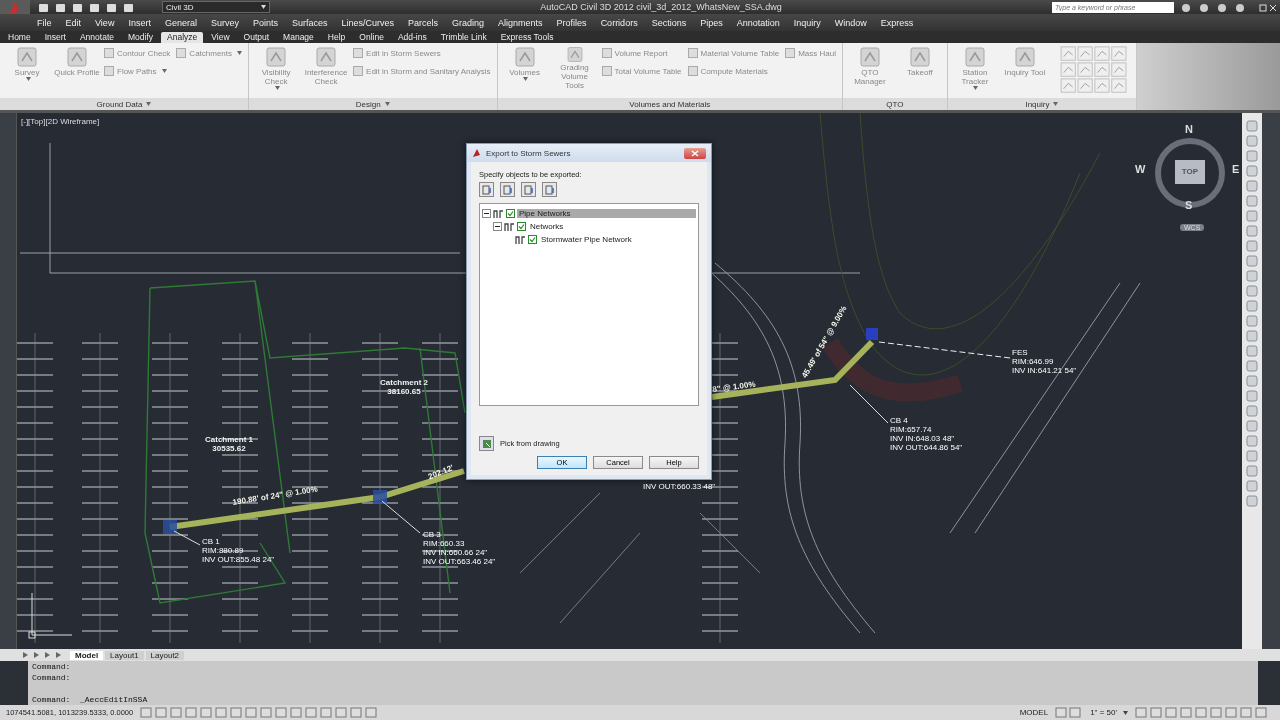  I want to click on panel-title: Inquiry, so click(1041, 104).